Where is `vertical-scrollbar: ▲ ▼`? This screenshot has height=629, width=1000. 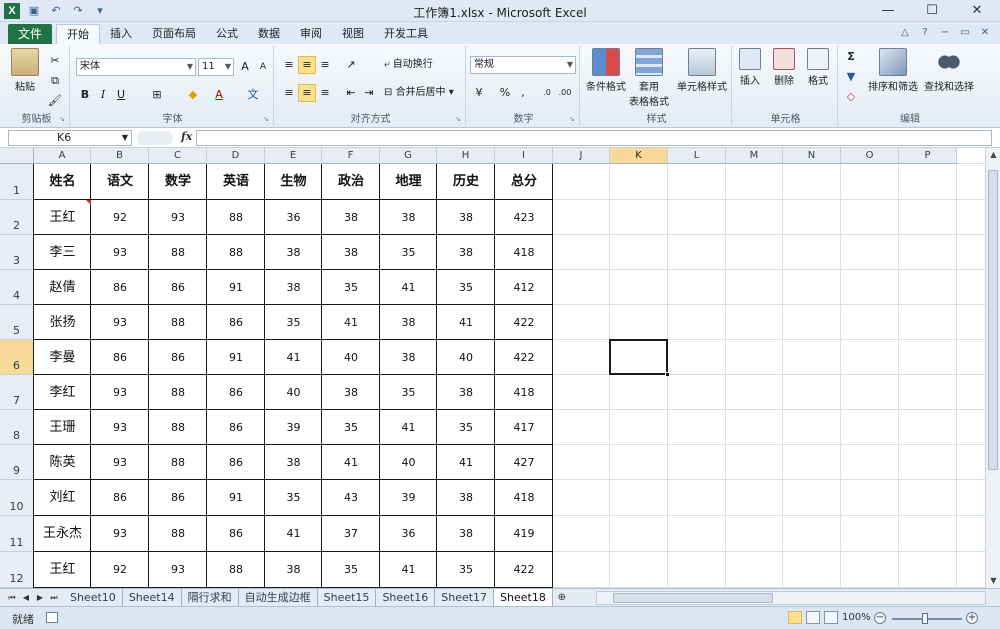
vertical-scrollbar: ▲ ▼ is located at coordinates (992, 368).